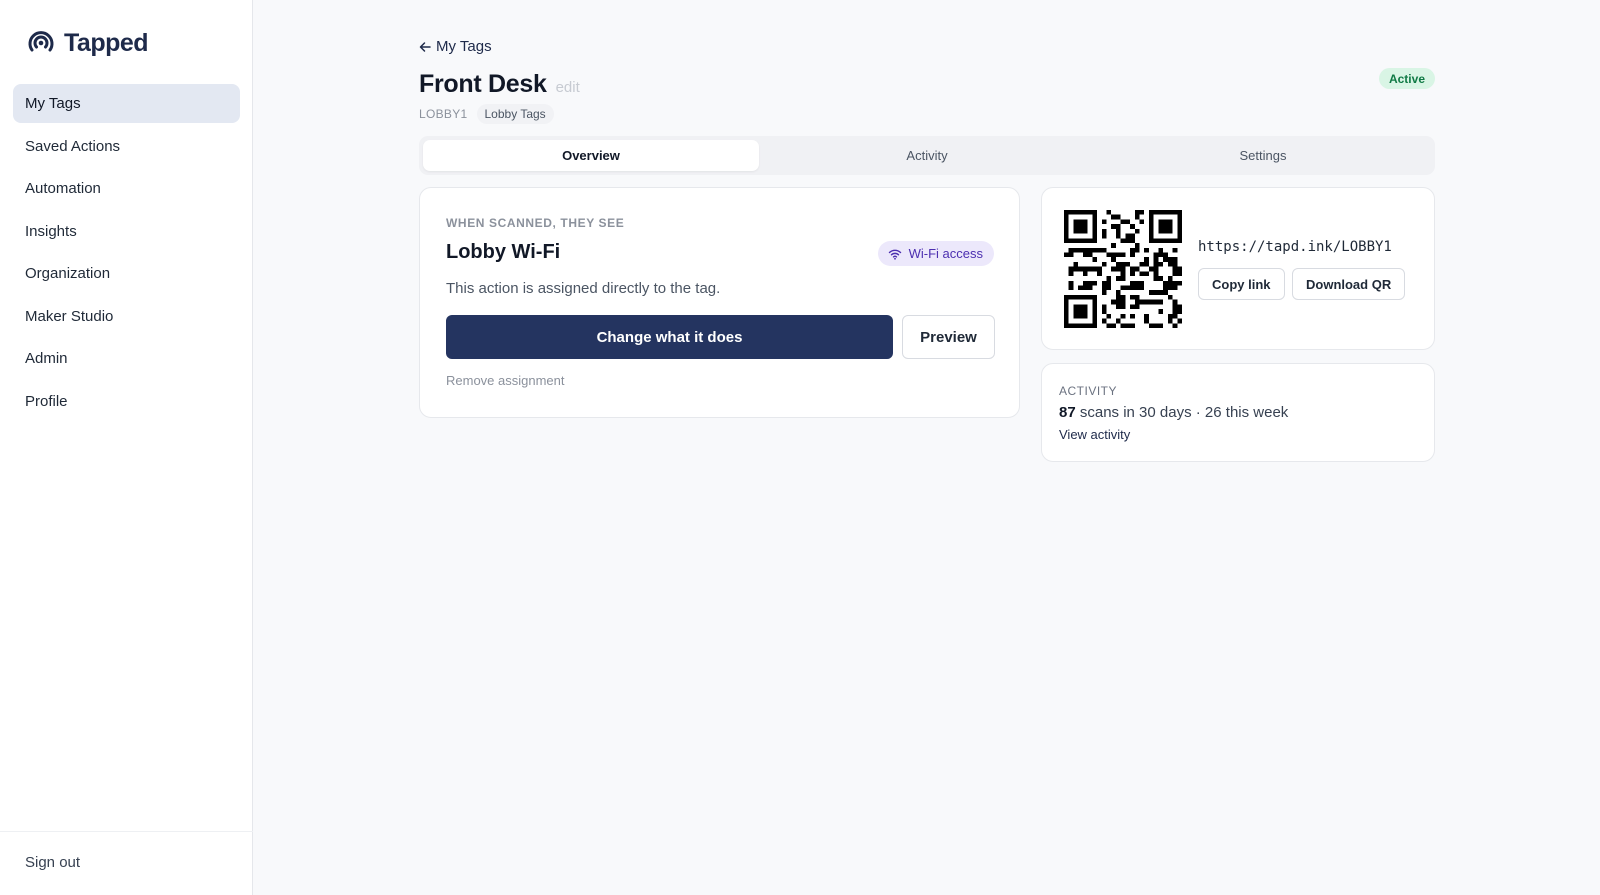 The height and width of the screenshot is (895, 1600). What do you see at coordinates (126, 316) in the screenshot?
I see `sidebar-item-maker-studio: Maker Studio` at bounding box center [126, 316].